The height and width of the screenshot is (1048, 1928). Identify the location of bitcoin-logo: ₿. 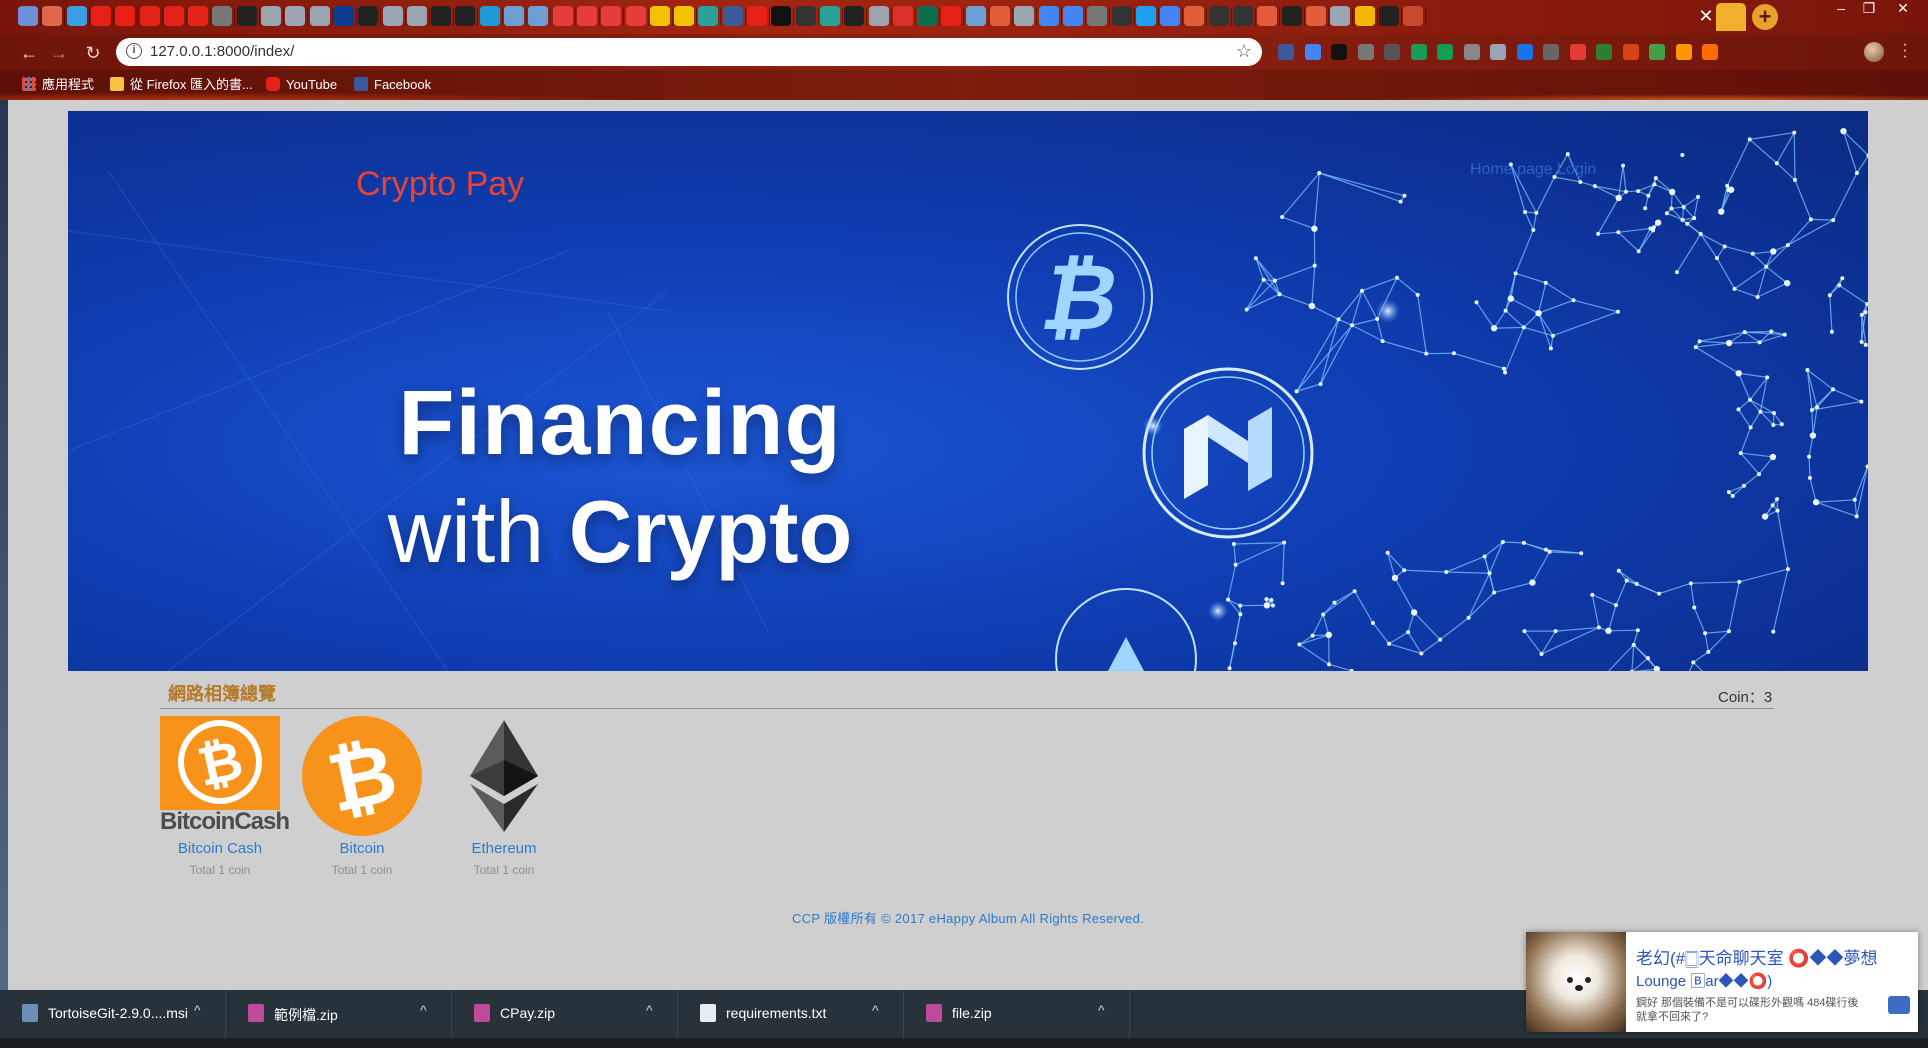
(362, 776).